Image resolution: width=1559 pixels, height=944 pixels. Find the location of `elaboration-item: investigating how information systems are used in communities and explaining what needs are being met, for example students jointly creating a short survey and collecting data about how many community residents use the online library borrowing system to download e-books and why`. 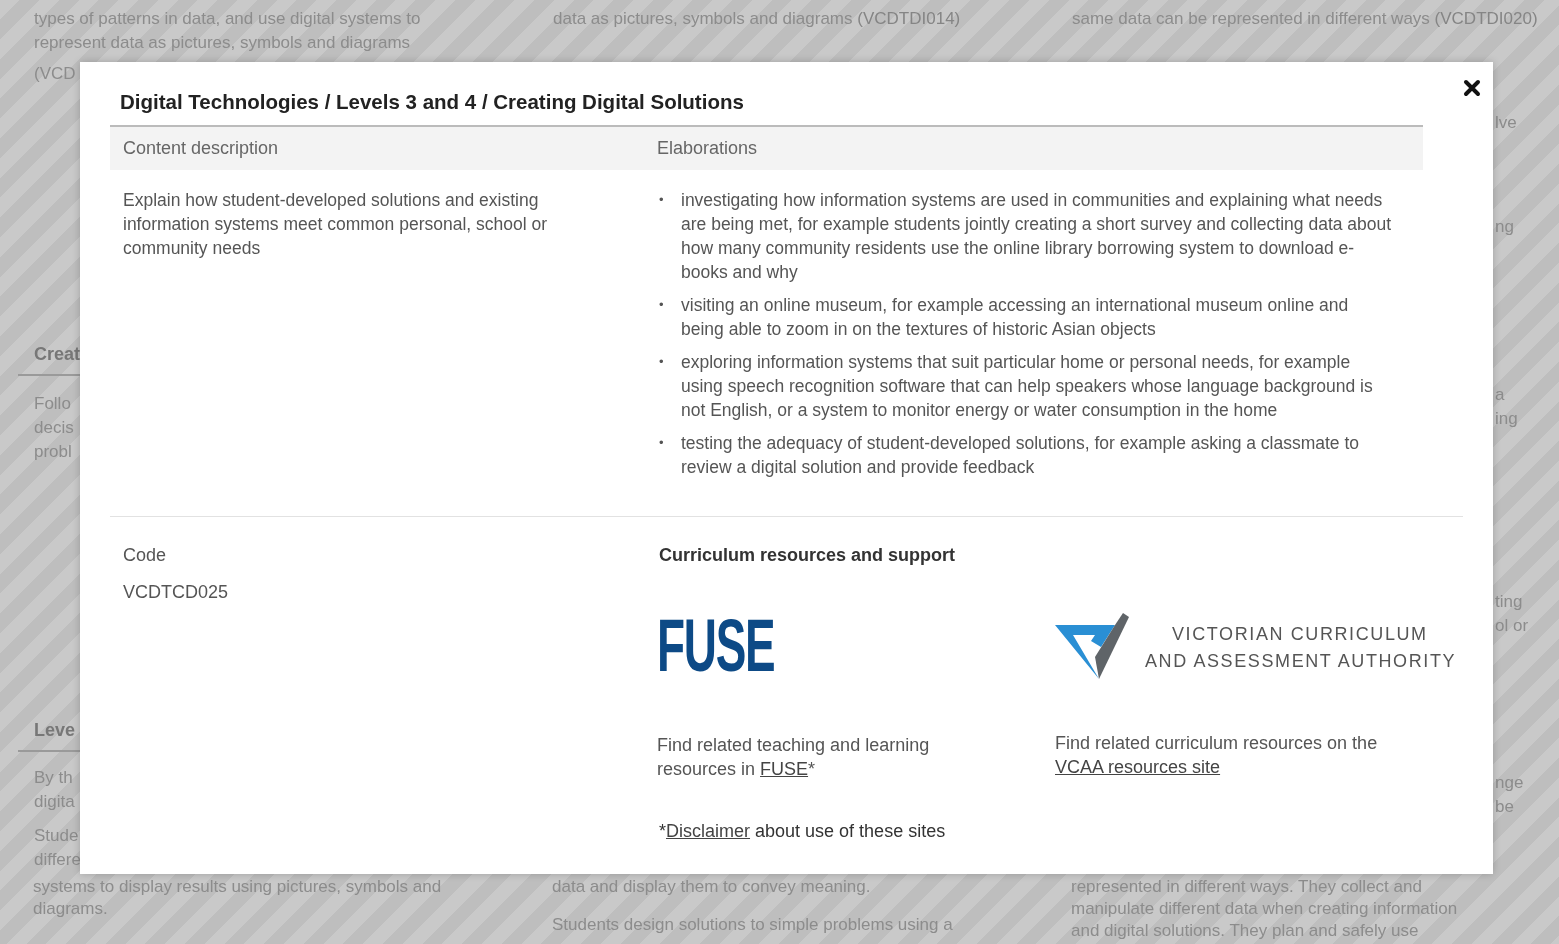

elaboration-item: investigating how information systems are used in communities and explaining what needs are being met, for example students jointly creating a short survey and collecting data about how many community residents use the online library borrowing system to download e-books and why is located at coordinates (1037, 236).